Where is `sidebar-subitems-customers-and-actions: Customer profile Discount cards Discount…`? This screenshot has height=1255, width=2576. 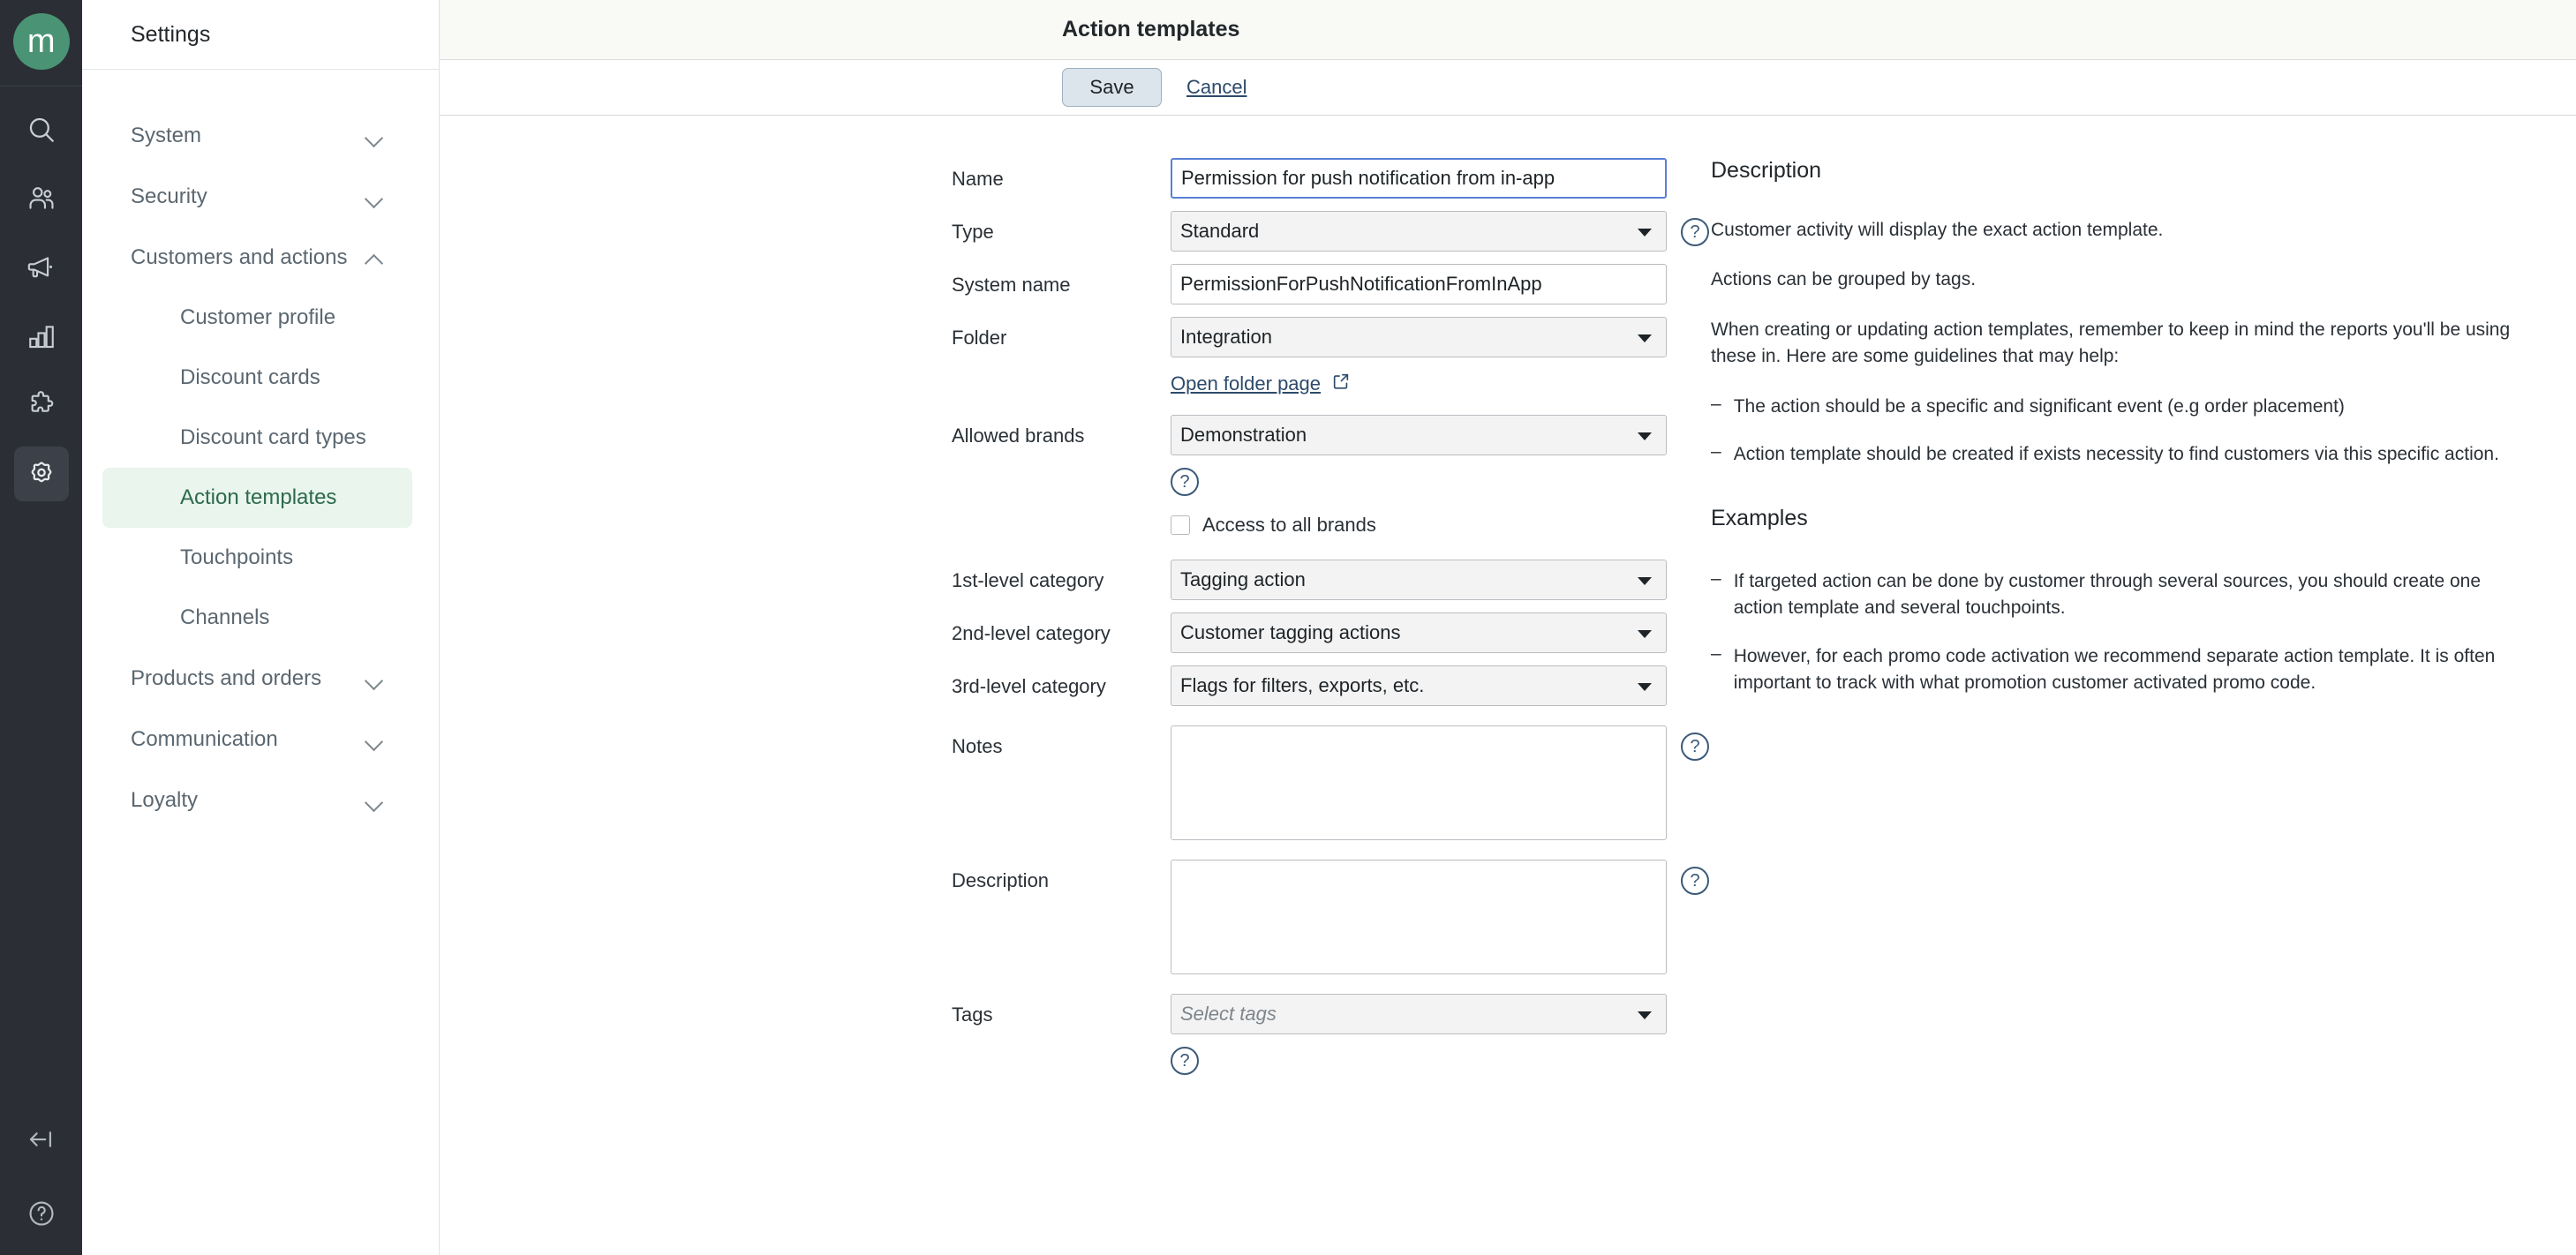 sidebar-subitems-customers-and-actions: Customer profile Discount cards Discount… is located at coordinates (261, 468).